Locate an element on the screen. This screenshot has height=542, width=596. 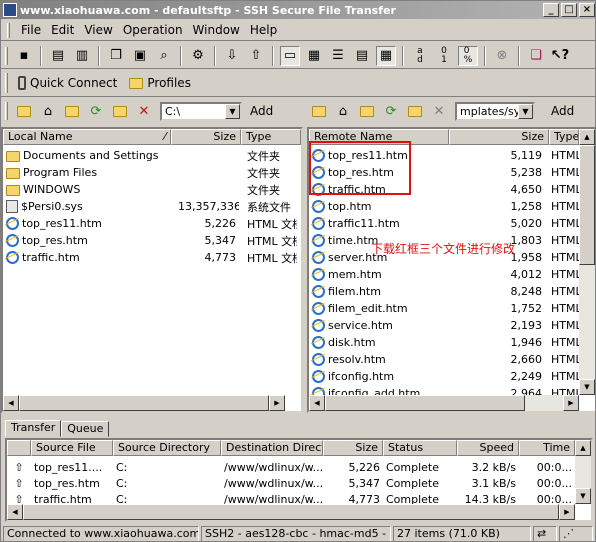
close-button: × is located at coordinates (587, 10).